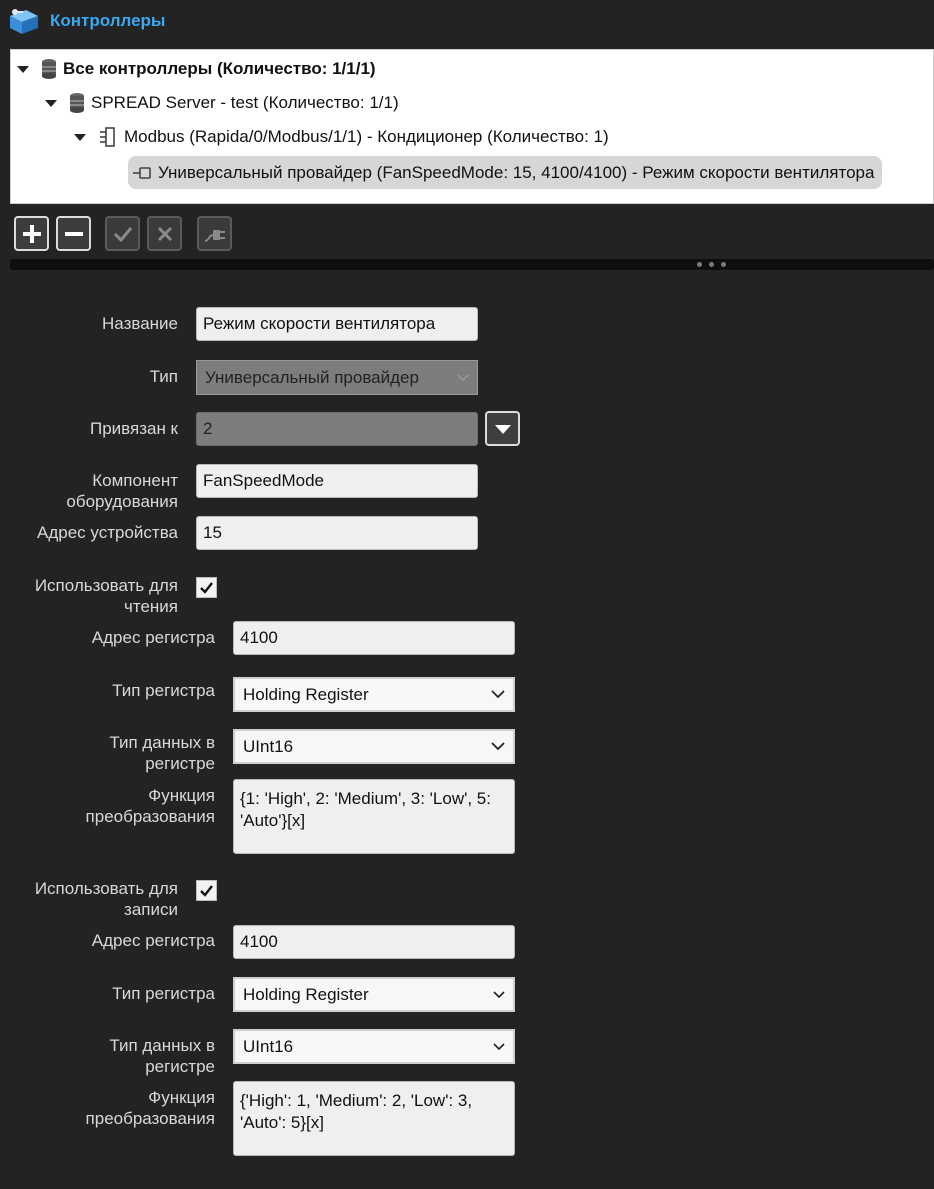 Image resolution: width=934 pixels, height=1189 pixels. I want to click on plus-icon, so click(31, 233).